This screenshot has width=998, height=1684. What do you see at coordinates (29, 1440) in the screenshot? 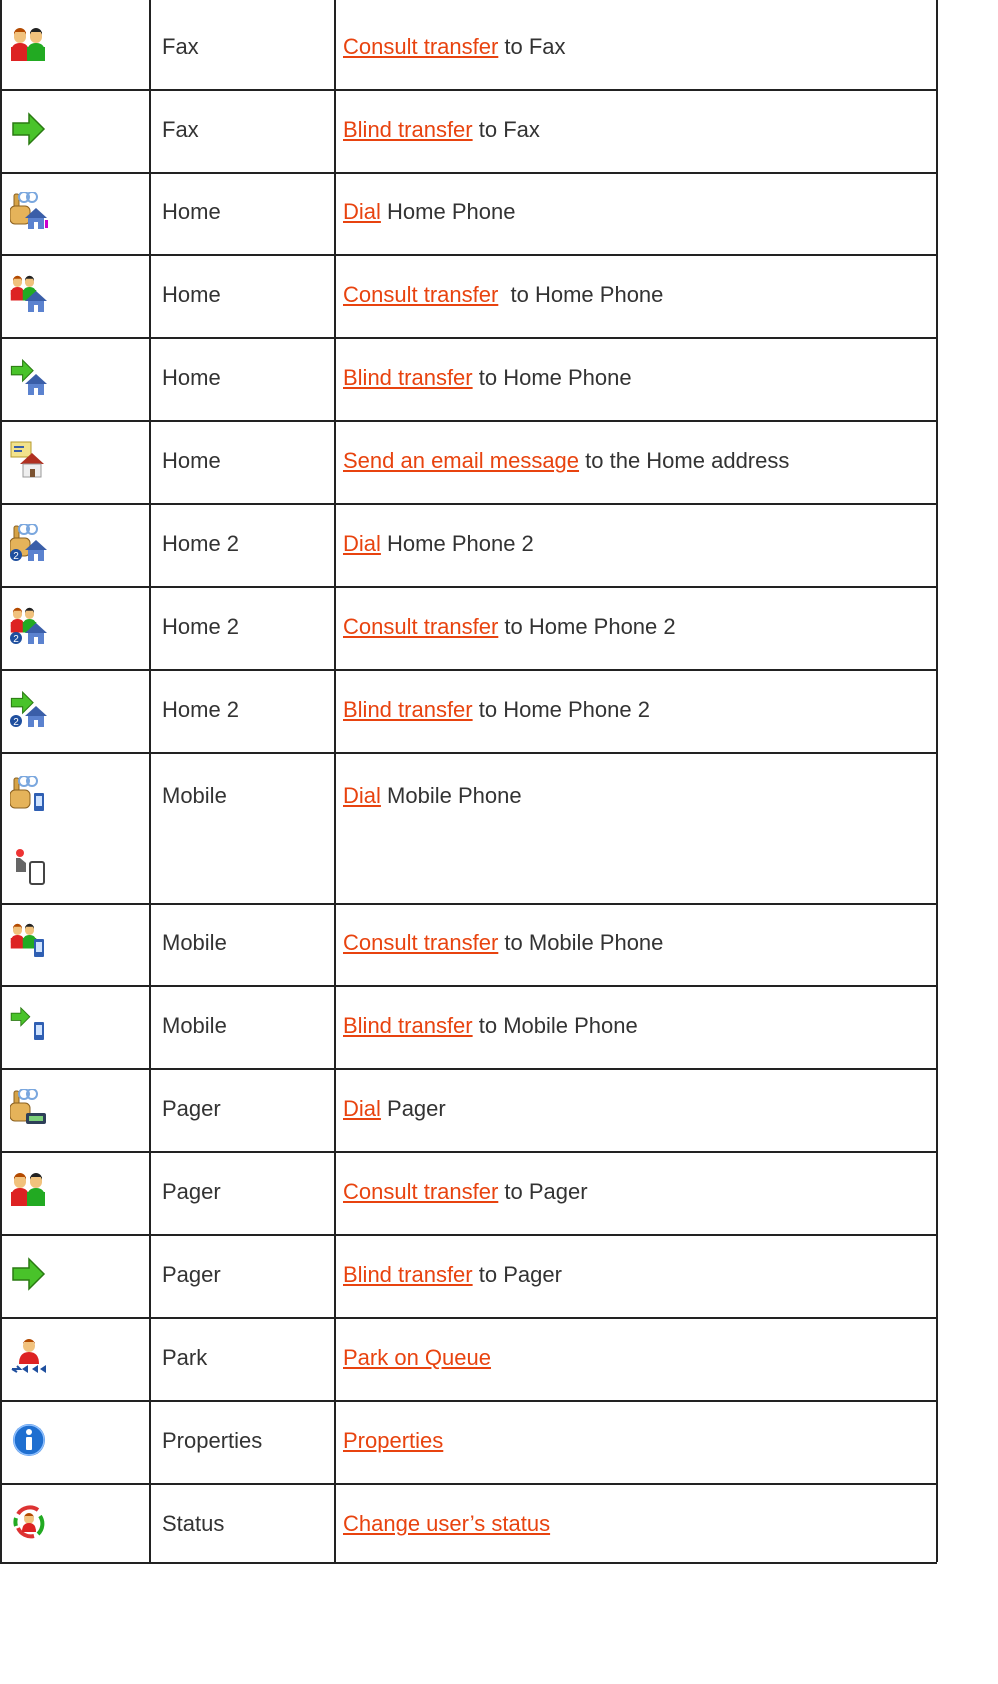
I see `info-icon` at bounding box center [29, 1440].